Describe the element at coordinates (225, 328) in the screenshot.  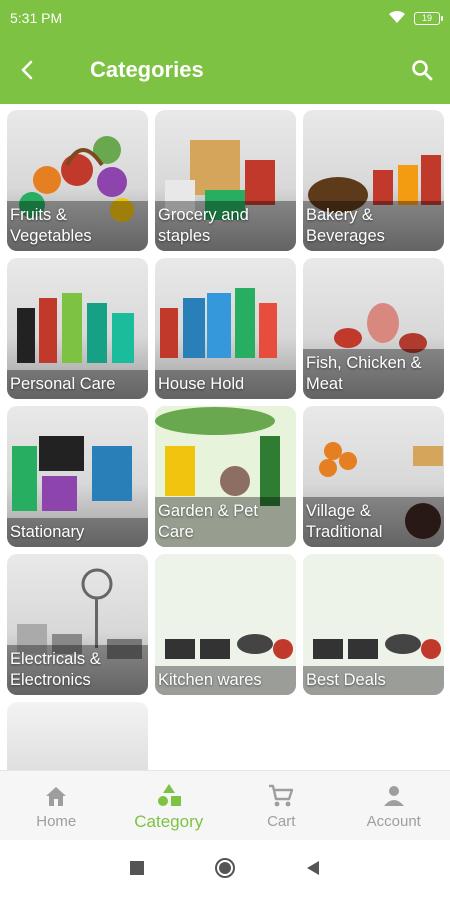
I see `category-tile-house-hold: House Hold` at that location.